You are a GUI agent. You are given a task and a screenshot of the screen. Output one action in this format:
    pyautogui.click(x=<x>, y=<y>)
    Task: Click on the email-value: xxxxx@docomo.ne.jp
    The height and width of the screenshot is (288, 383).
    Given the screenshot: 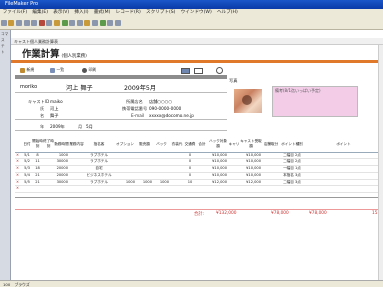 What is the action you would take?
    pyautogui.click(x=171, y=115)
    